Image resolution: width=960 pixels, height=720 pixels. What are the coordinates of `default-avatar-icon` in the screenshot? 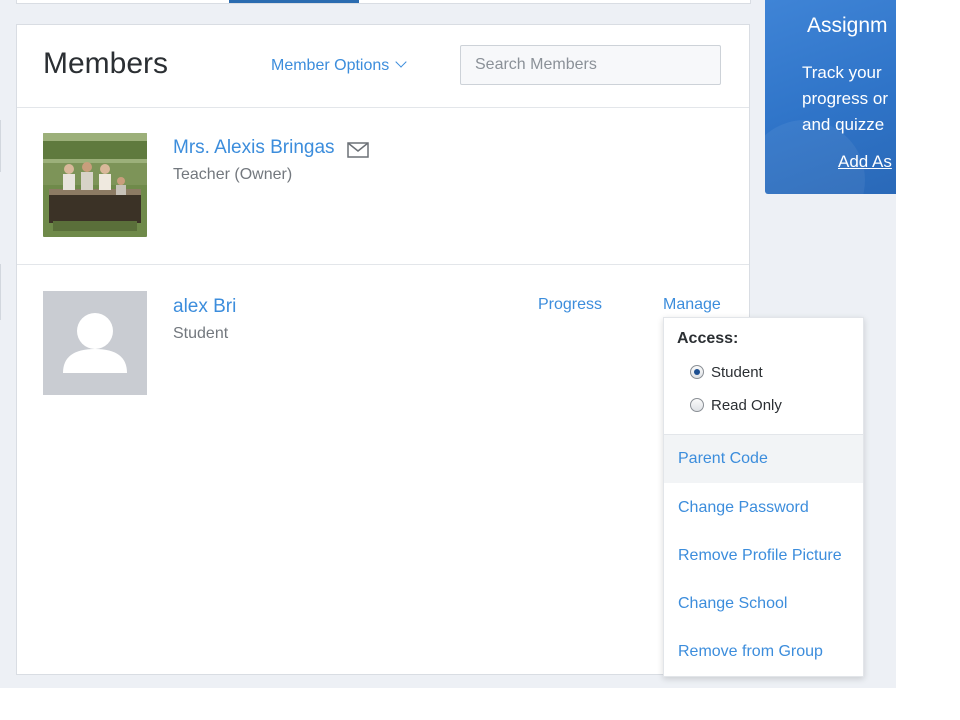 It's located at (95, 343).